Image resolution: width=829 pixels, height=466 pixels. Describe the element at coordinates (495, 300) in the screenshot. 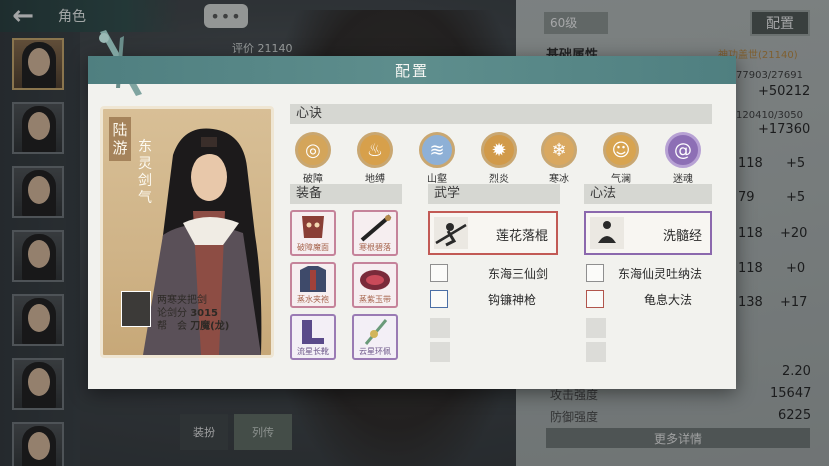

I see `martial-item: 钩镰神枪` at that location.